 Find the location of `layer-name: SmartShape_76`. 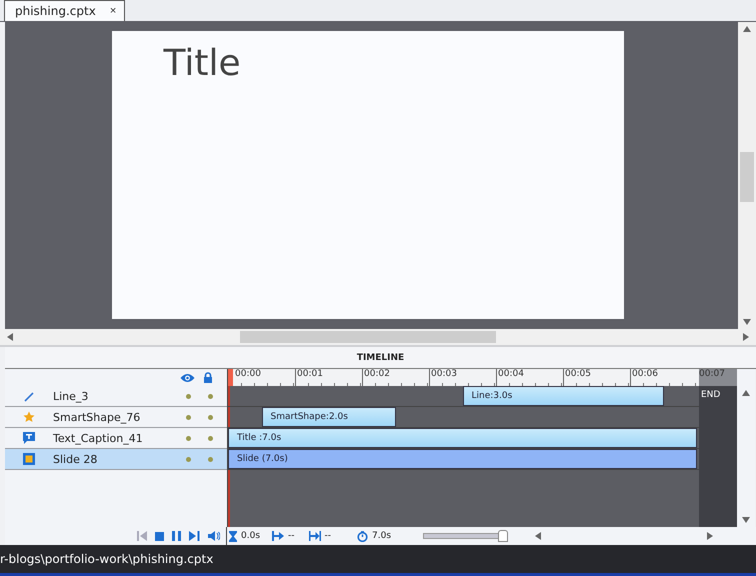

layer-name: SmartShape_76 is located at coordinates (97, 417).